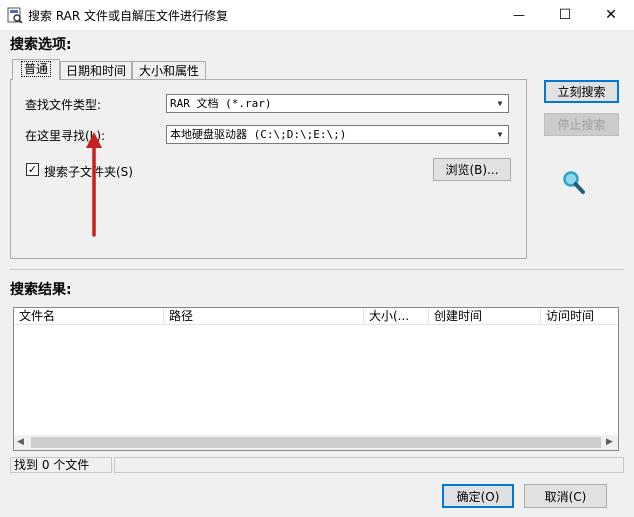 This screenshot has height=517, width=634. Describe the element at coordinates (63, 105) in the screenshot. I see `file-type-label: 查找文件类型:` at that location.